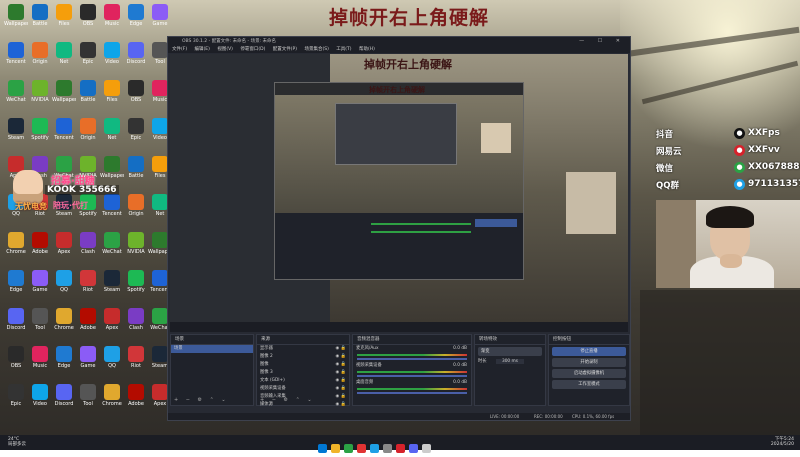 The width and height of the screenshot is (800, 457). I want to click on menu-view: 视图(V), so click(225, 49).